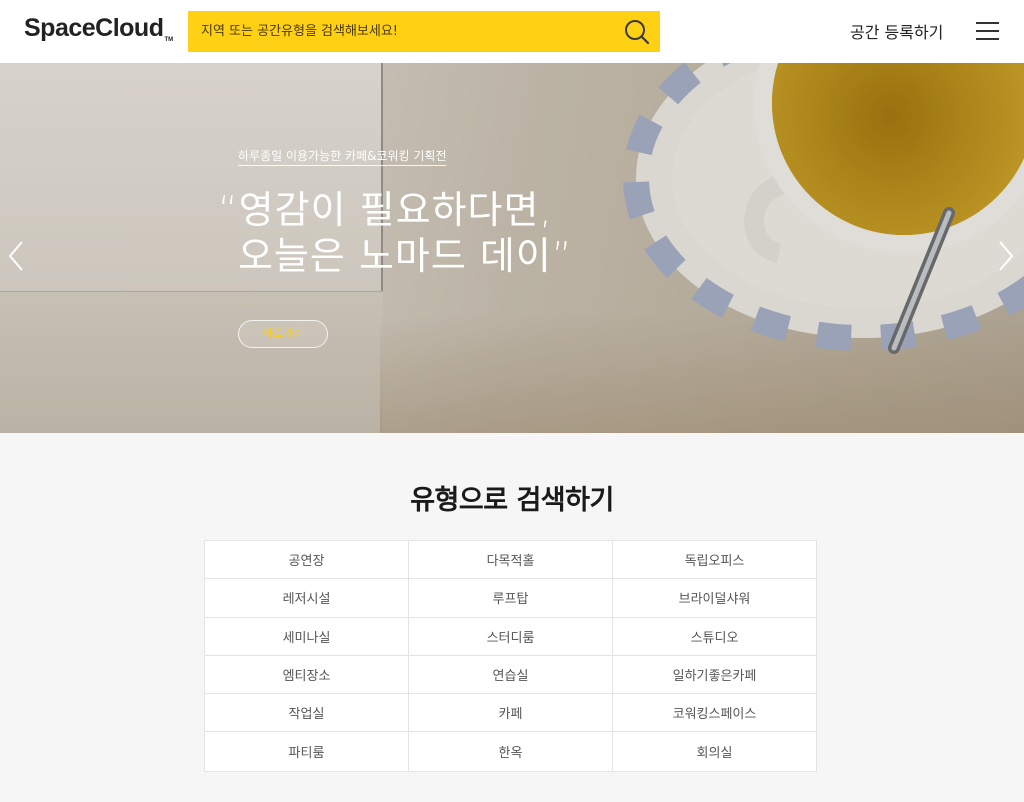  Describe the element at coordinates (398, 31) in the screenshot. I see `search-input` at that location.